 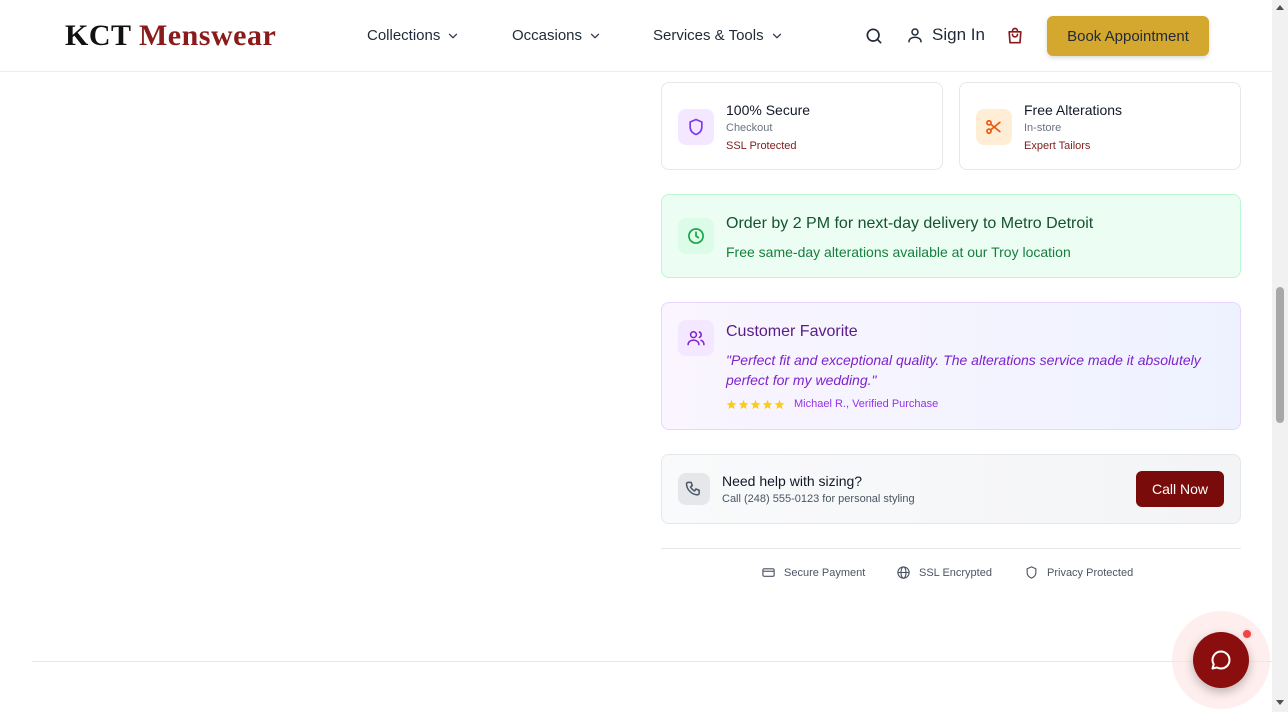 I want to click on secure-checkout-card: 100% Secure Checkout SSL Protected, so click(x=802, y=126).